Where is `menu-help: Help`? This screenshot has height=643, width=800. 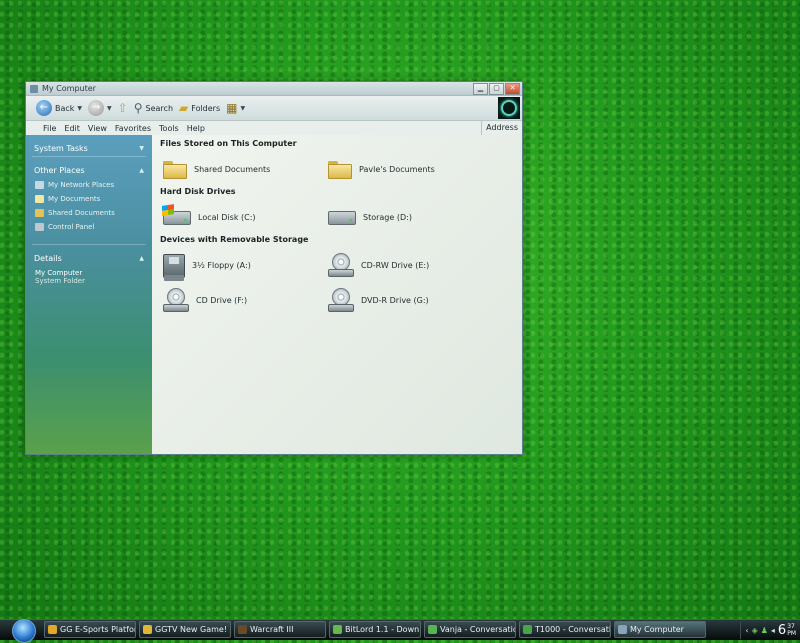 menu-help: Help is located at coordinates (196, 128).